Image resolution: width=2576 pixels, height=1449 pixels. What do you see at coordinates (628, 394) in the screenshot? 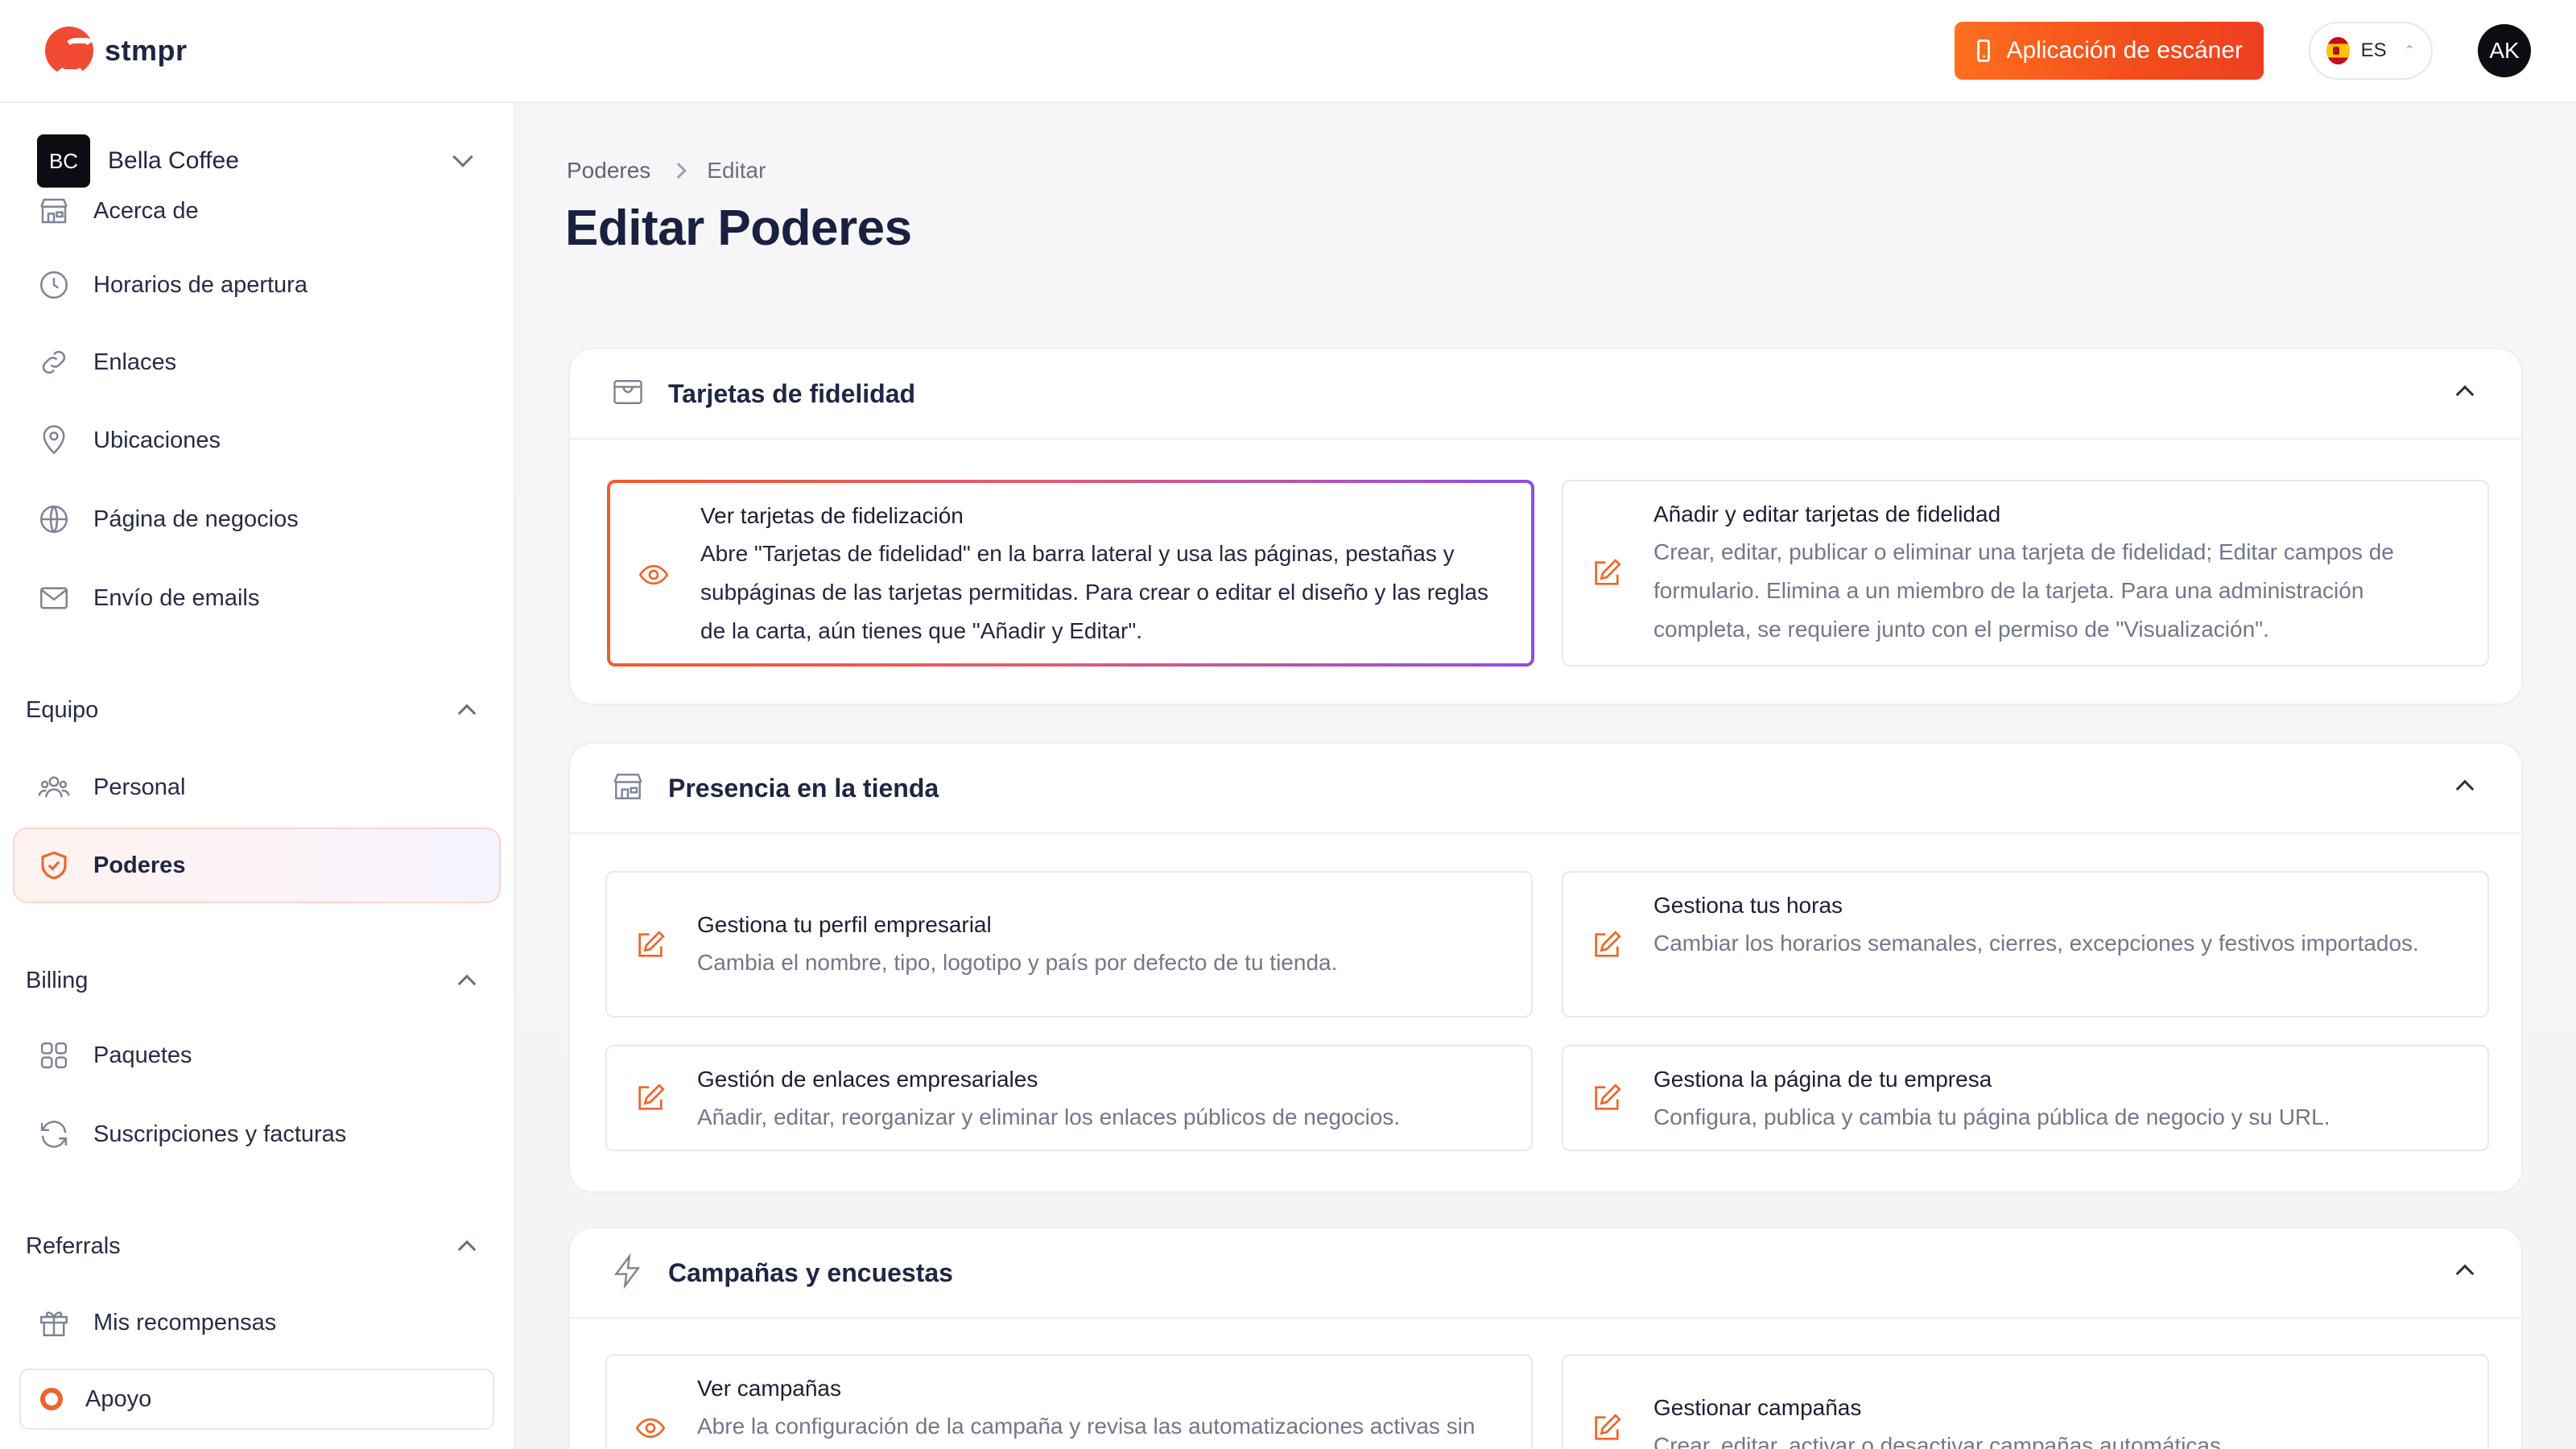
I see `card-icon` at bounding box center [628, 394].